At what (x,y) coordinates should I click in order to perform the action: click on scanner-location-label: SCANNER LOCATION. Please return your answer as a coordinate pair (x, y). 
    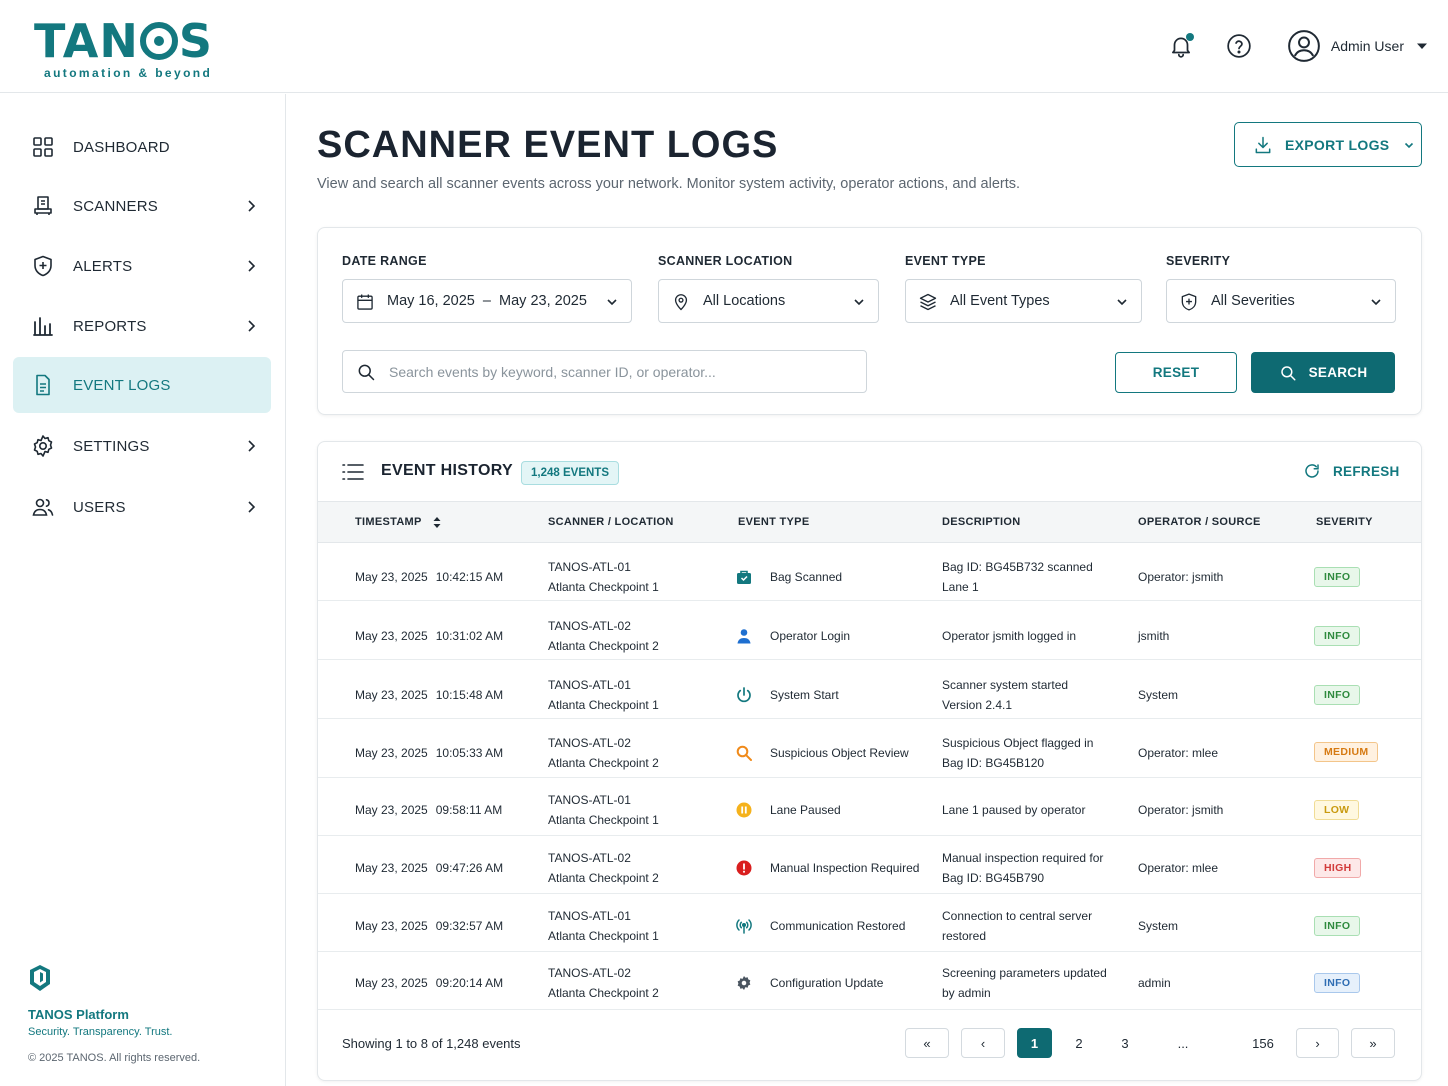
    Looking at the image, I should click on (725, 261).